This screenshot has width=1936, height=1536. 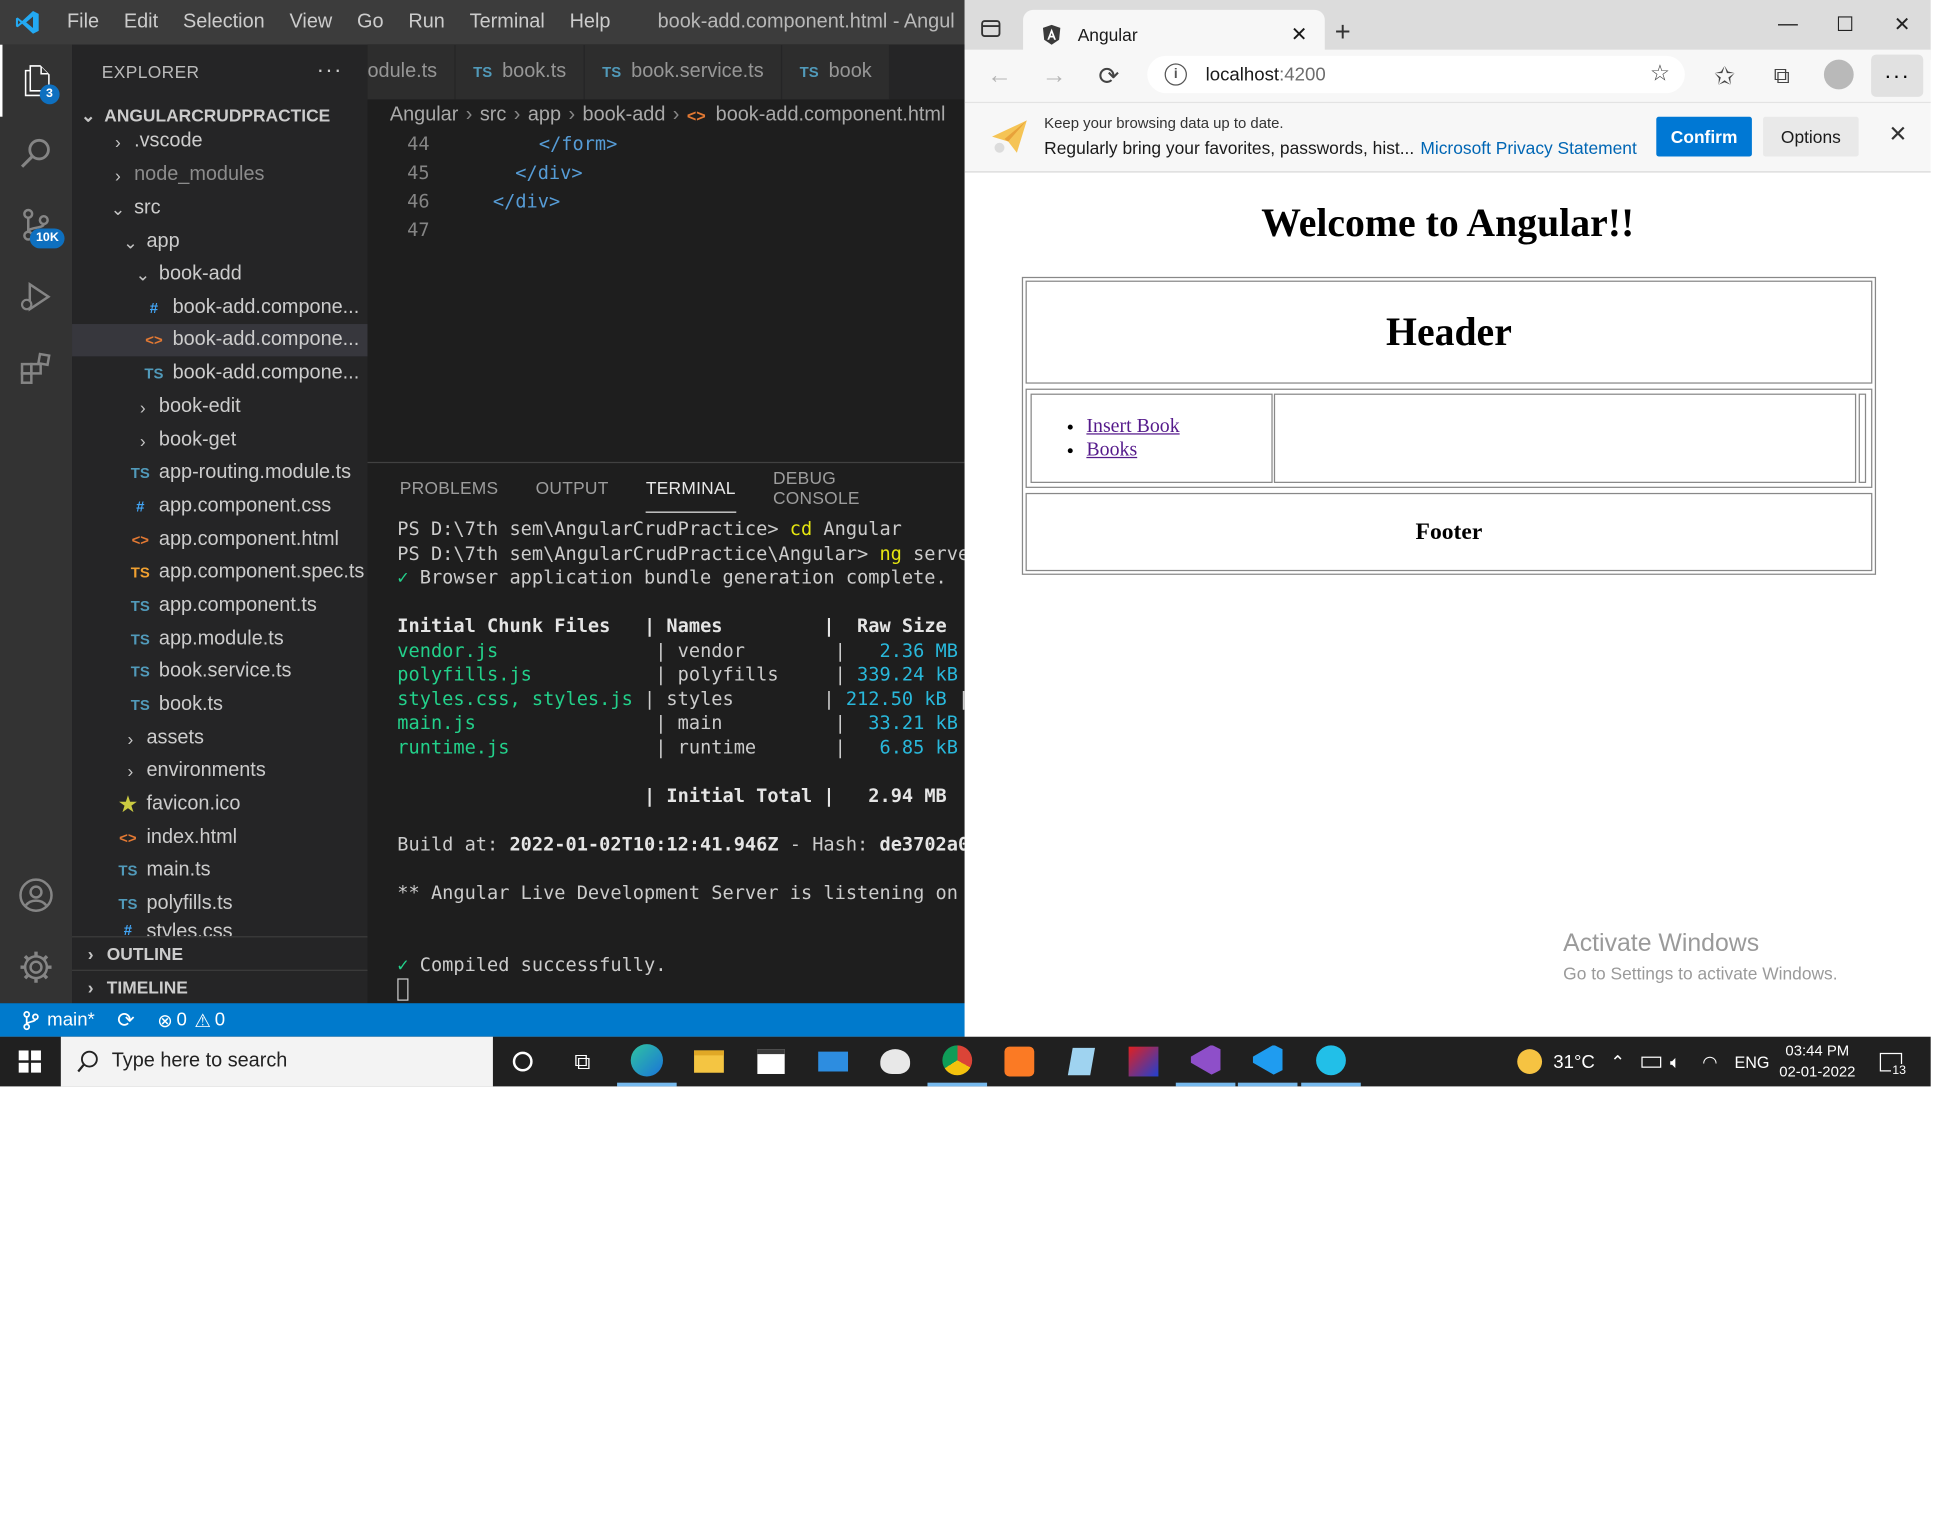 What do you see at coordinates (220, 242) in the screenshot?
I see `tree-item-app: ⌄ app` at bounding box center [220, 242].